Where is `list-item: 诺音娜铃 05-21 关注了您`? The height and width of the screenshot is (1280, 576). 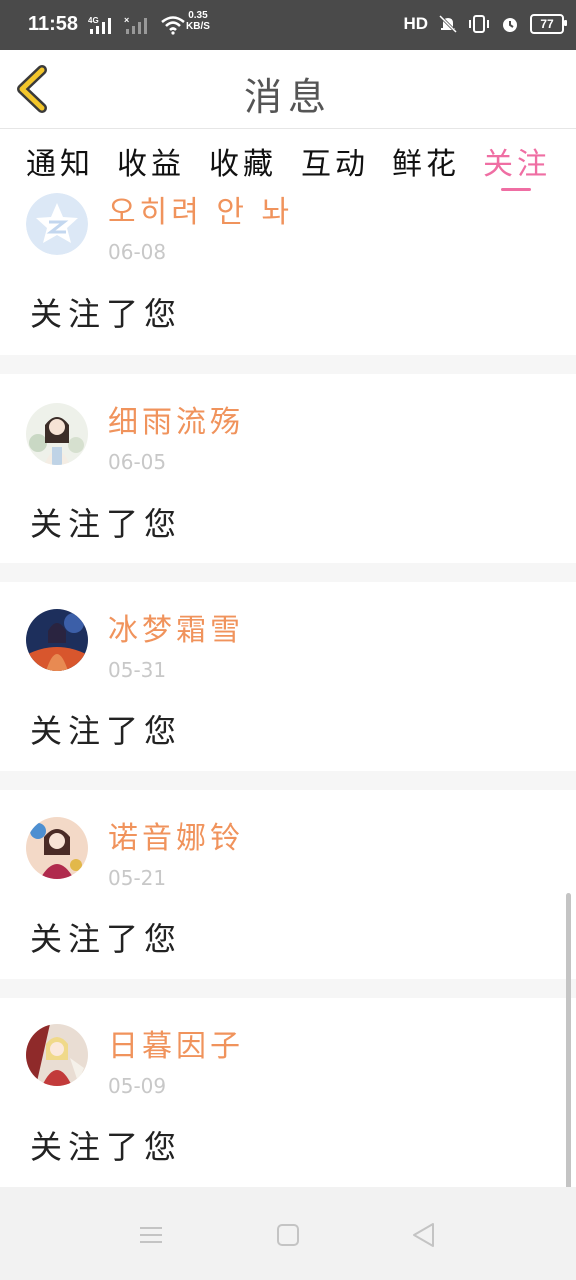
list-item: 诺音娜铃 05-21 关注了您 is located at coordinates (288, 884).